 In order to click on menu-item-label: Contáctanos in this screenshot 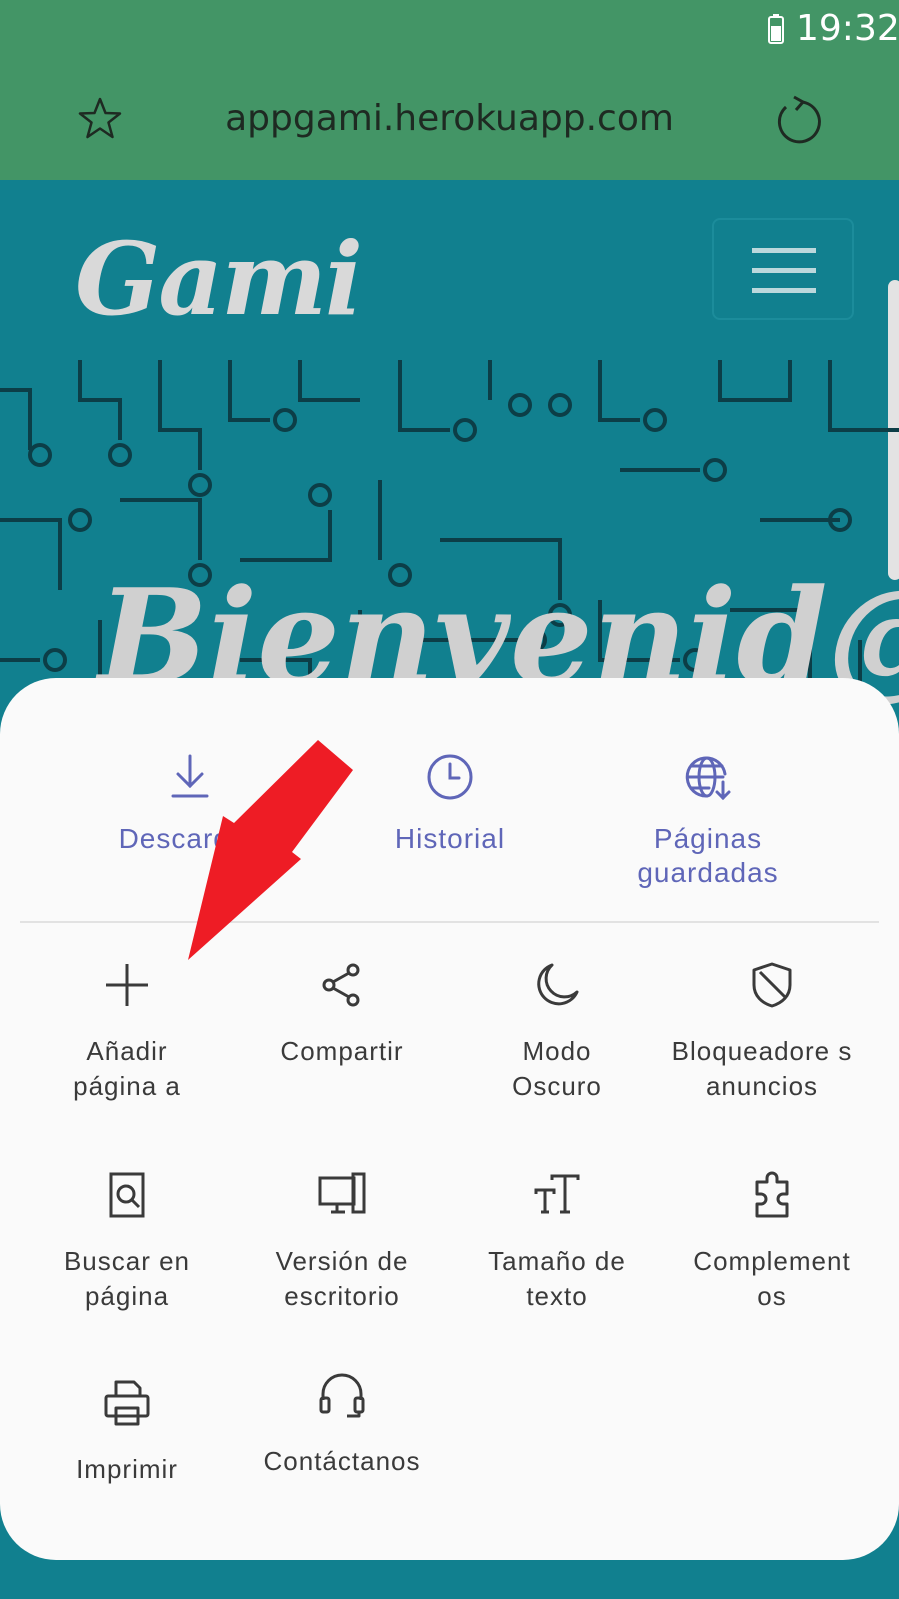, I will do `click(342, 1461)`.